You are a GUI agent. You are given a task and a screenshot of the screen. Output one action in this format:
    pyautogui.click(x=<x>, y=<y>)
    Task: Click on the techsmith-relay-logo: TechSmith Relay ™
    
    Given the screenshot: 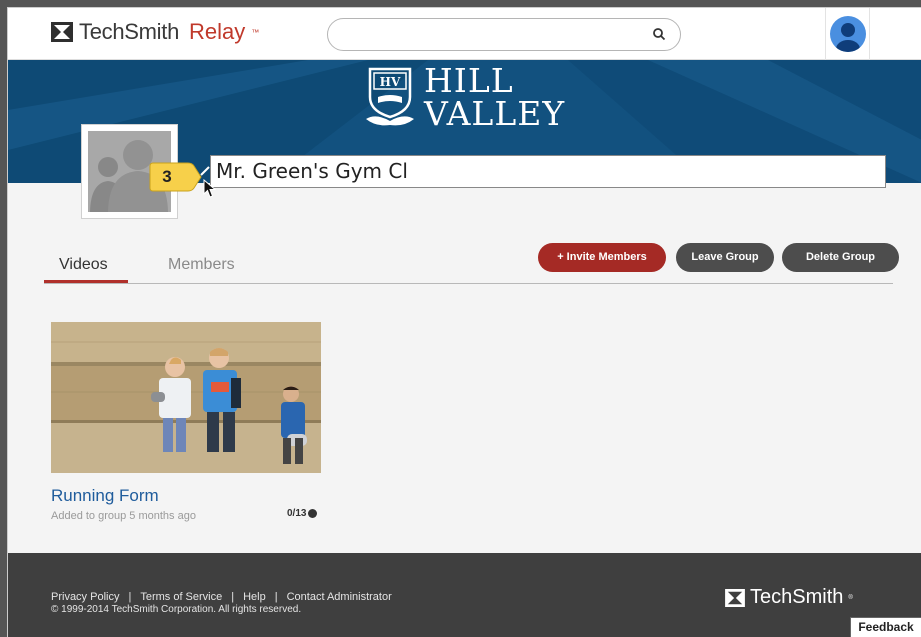 What is the action you would take?
    pyautogui.click(x=155, y=32)
    